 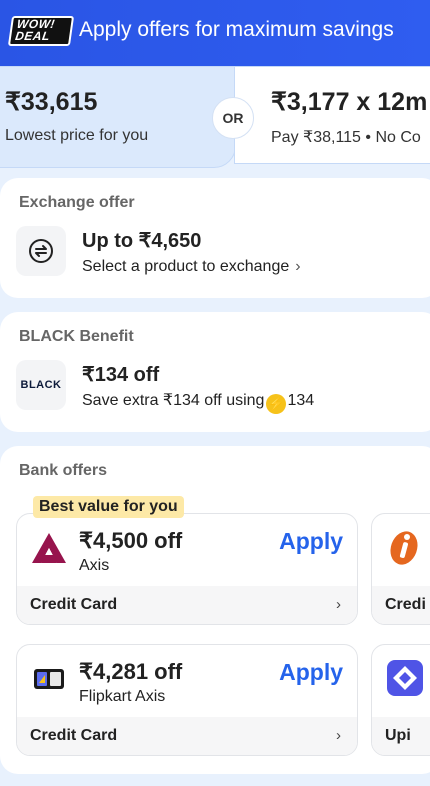 I want to click on wow-deal-badge-line2: DEAL, so click(x=32, y=36).